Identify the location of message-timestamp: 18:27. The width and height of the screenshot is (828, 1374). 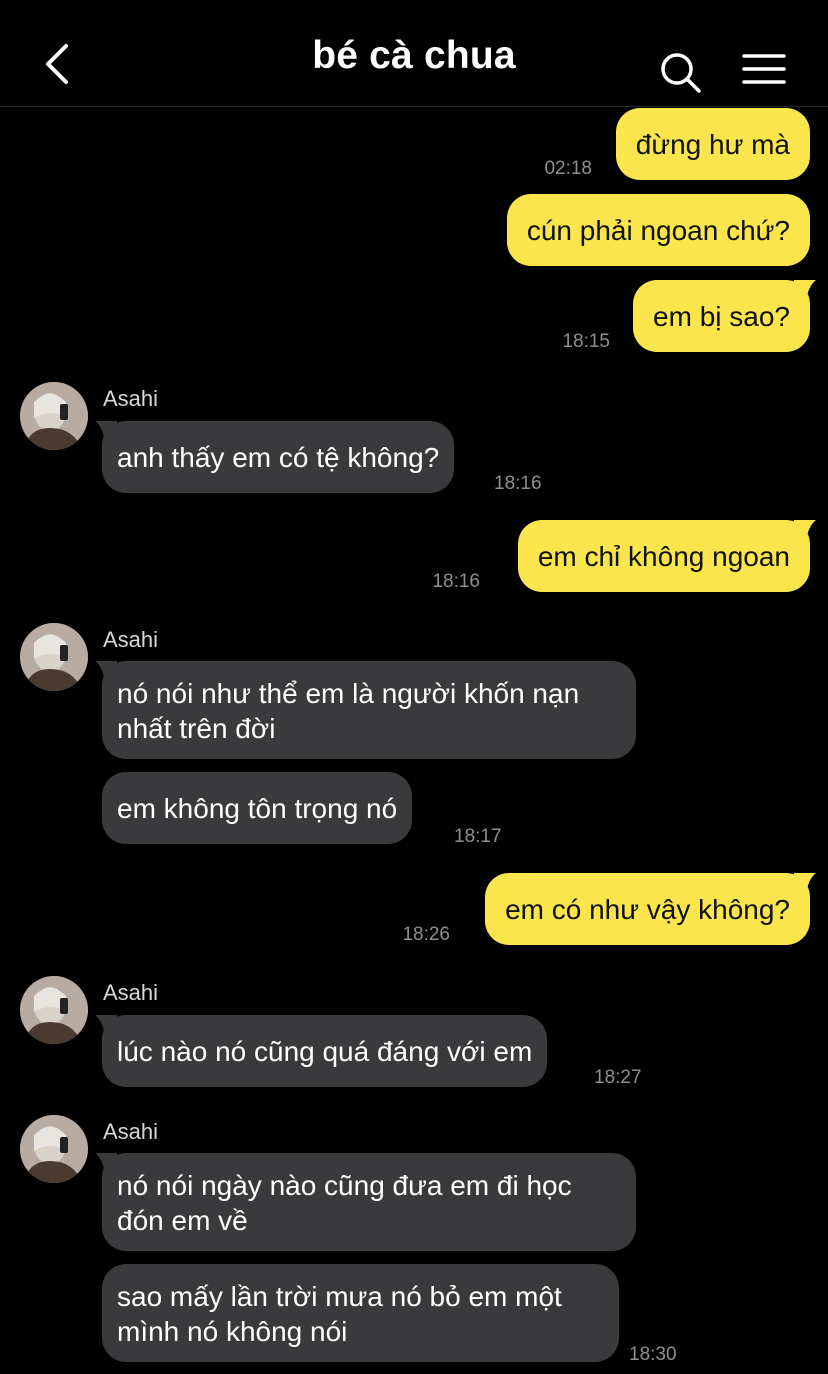
(618, 1077).